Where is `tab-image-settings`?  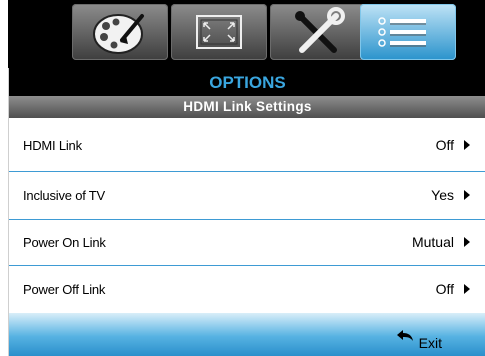 tab-image-settings is located at coordinates (120, 32).